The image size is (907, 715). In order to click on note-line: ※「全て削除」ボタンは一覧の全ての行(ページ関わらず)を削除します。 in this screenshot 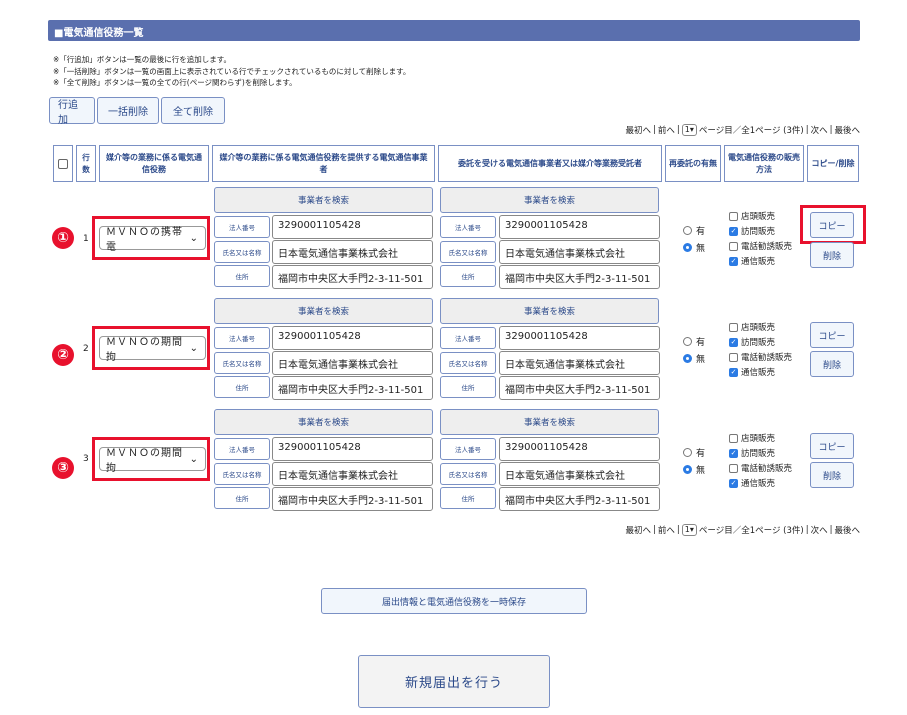, I will do `click(175, 82)`.